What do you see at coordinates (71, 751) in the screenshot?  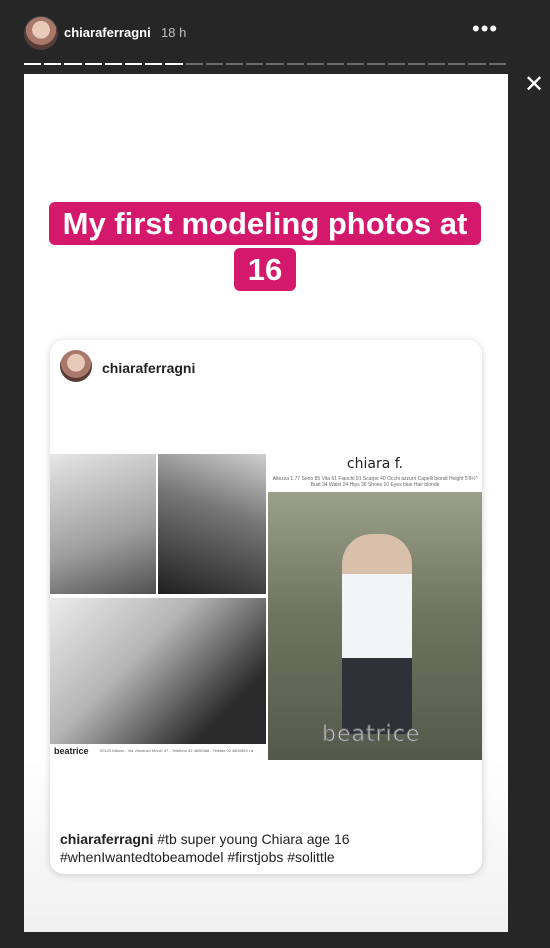 I see `agency-logo: beatrice` at bounding box center [71, 751].